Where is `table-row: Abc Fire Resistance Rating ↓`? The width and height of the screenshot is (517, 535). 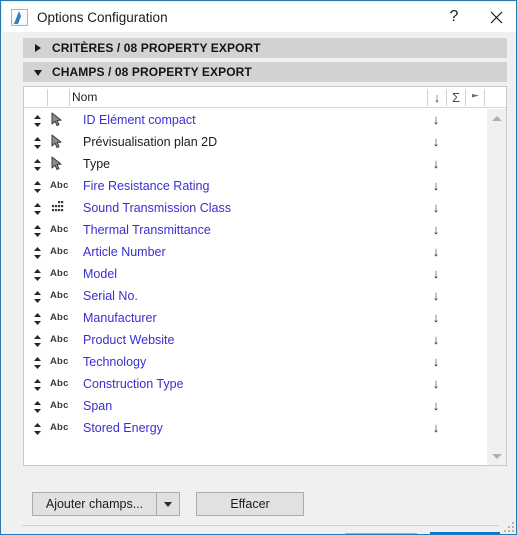
table-row: Abc Fire Resistance Rating ↓ is located at coordinates (255, 186).